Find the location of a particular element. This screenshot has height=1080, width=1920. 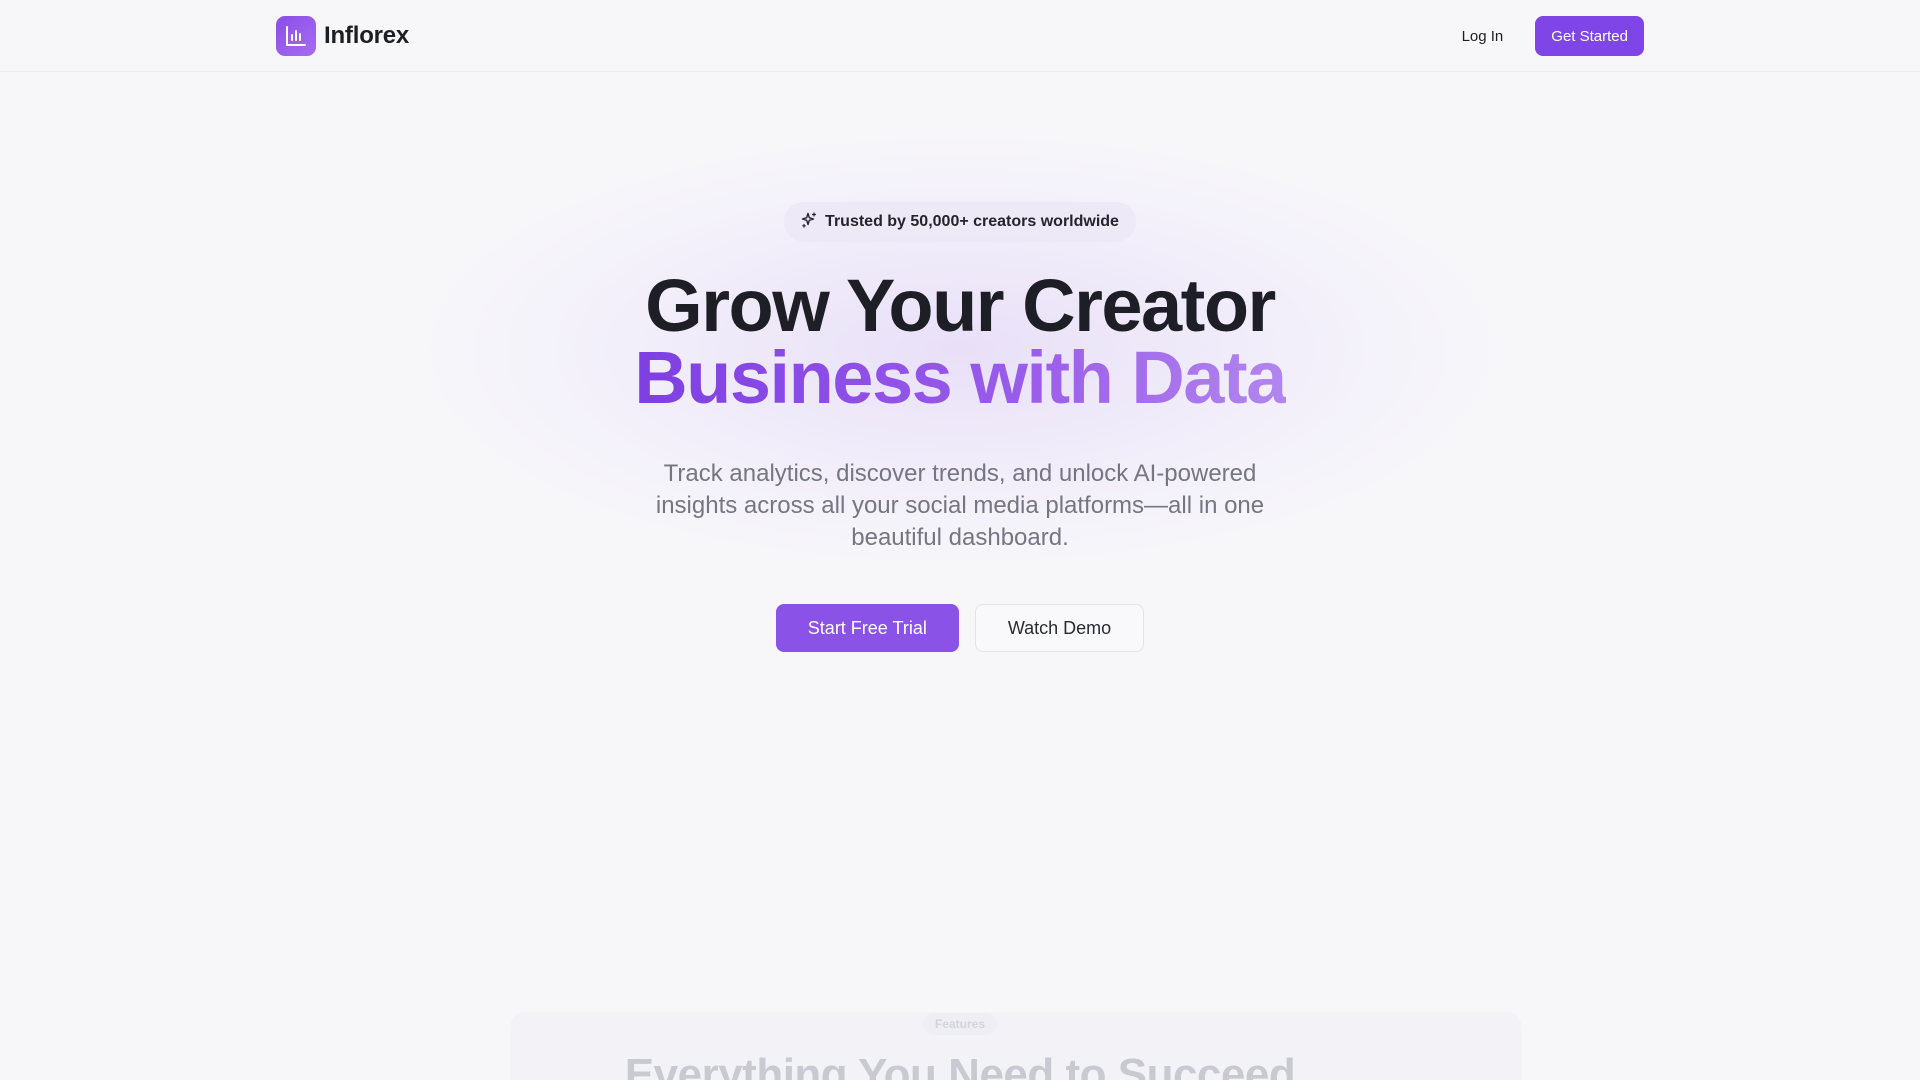

login-button: Log In is located at coordinates (1483, 36).